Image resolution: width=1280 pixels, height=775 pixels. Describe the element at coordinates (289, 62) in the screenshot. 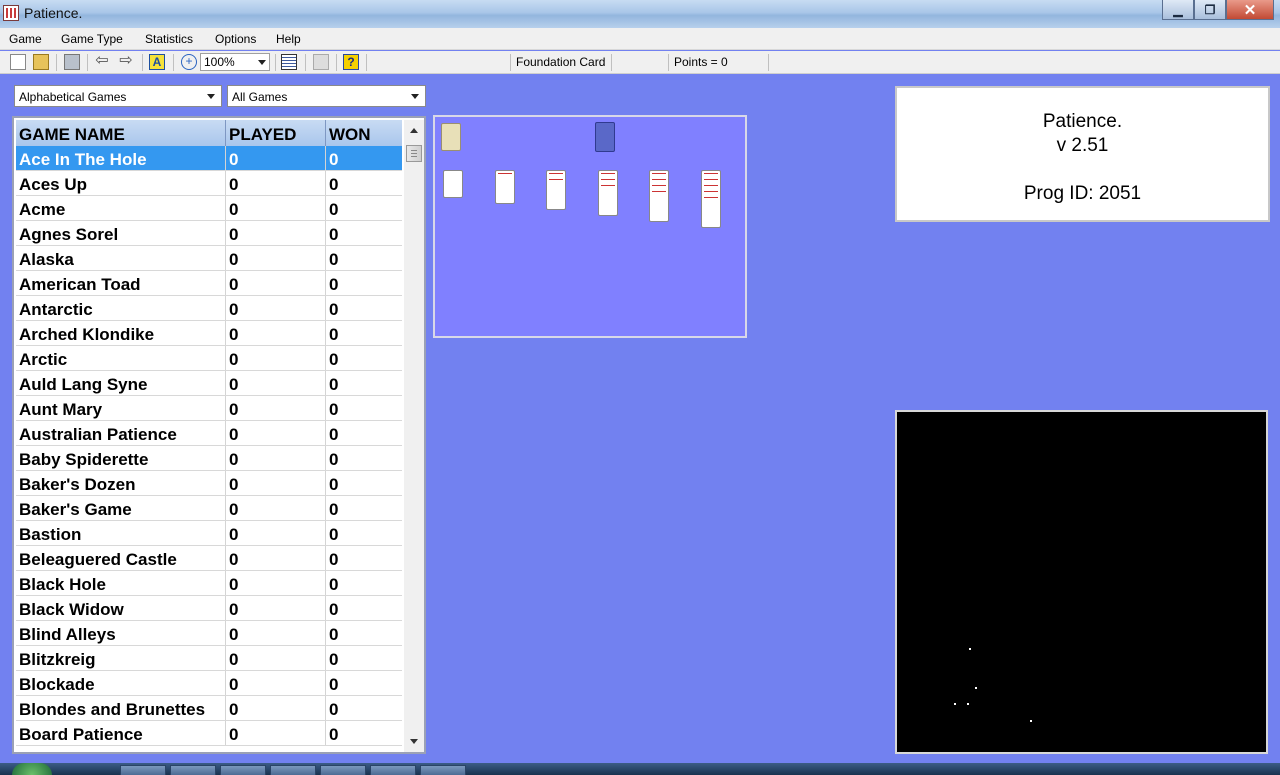

I see `statistics-grid-icon` at that location.